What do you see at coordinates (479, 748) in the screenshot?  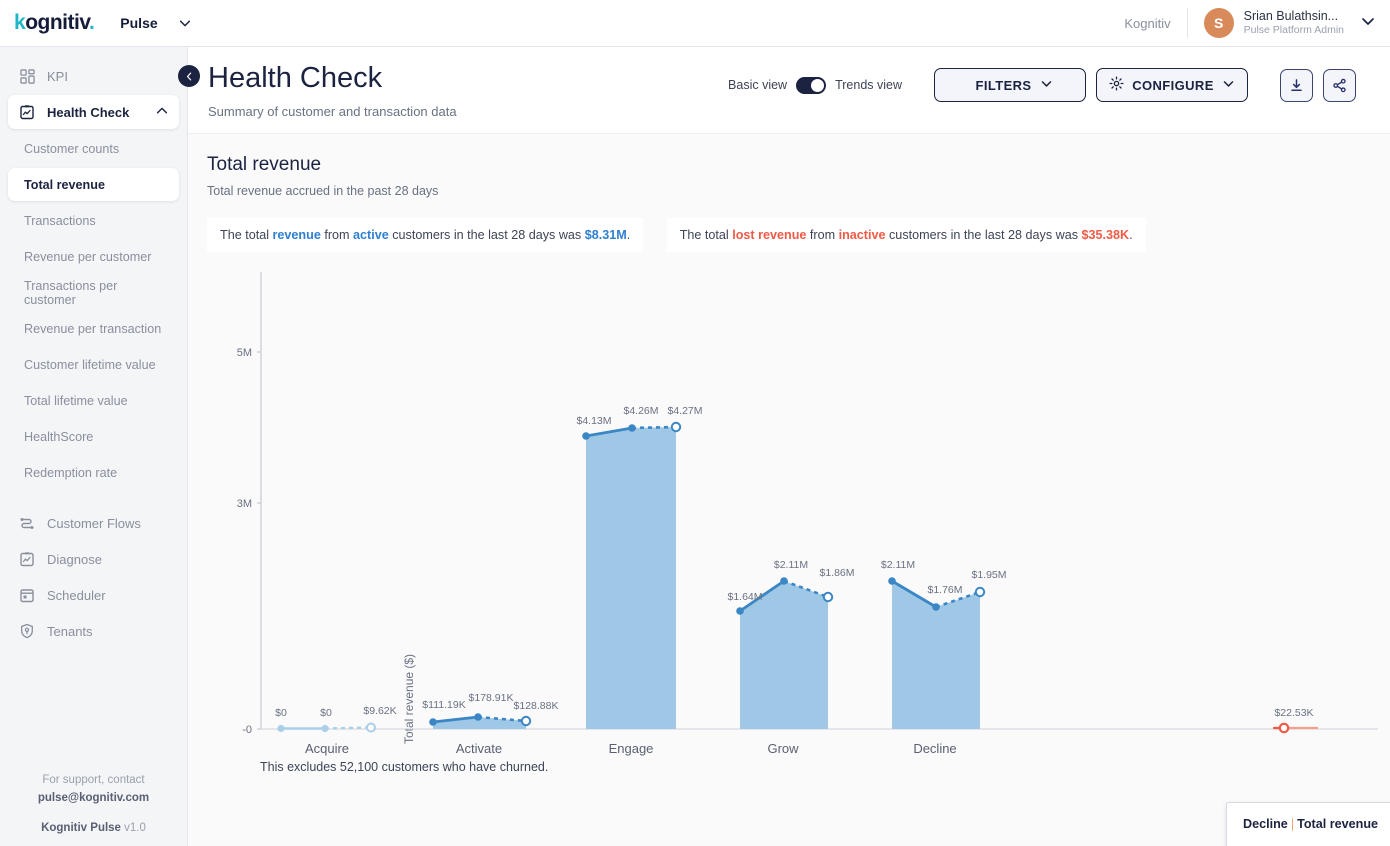 I see `x-category-label: Activate` at bounding box center [479, 748].